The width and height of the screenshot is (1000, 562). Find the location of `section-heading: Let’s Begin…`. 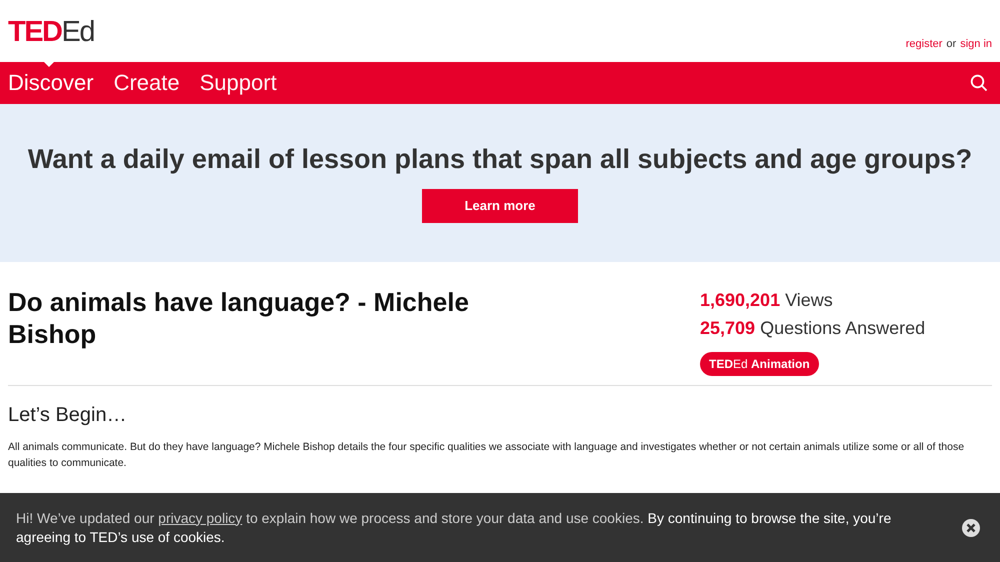

section-heading: Let’s Begin… is located at coordinates (68, 415).